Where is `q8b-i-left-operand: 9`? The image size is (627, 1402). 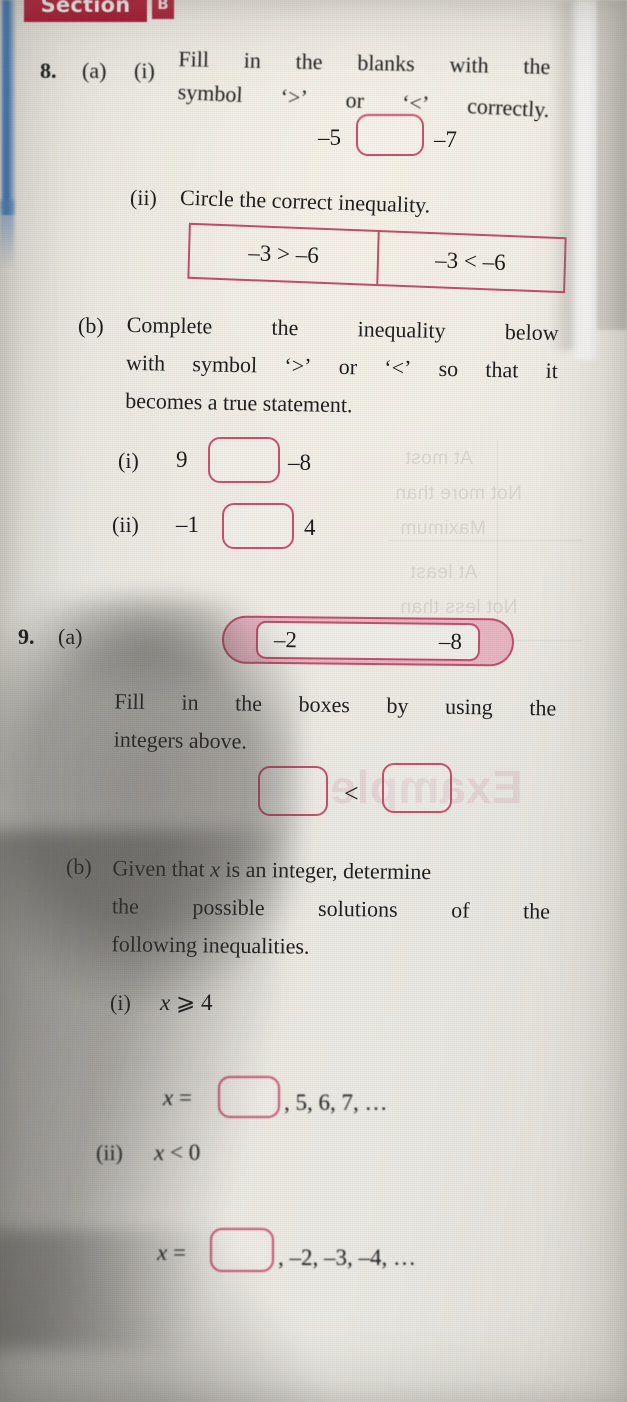 q8b-i-left-operand: 9 is located at coordinates (182, 459).